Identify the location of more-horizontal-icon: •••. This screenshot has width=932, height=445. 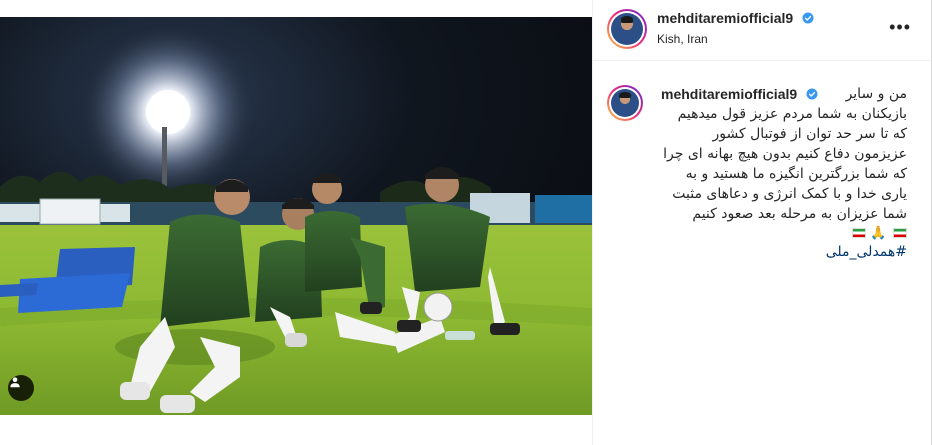
(900, 27).